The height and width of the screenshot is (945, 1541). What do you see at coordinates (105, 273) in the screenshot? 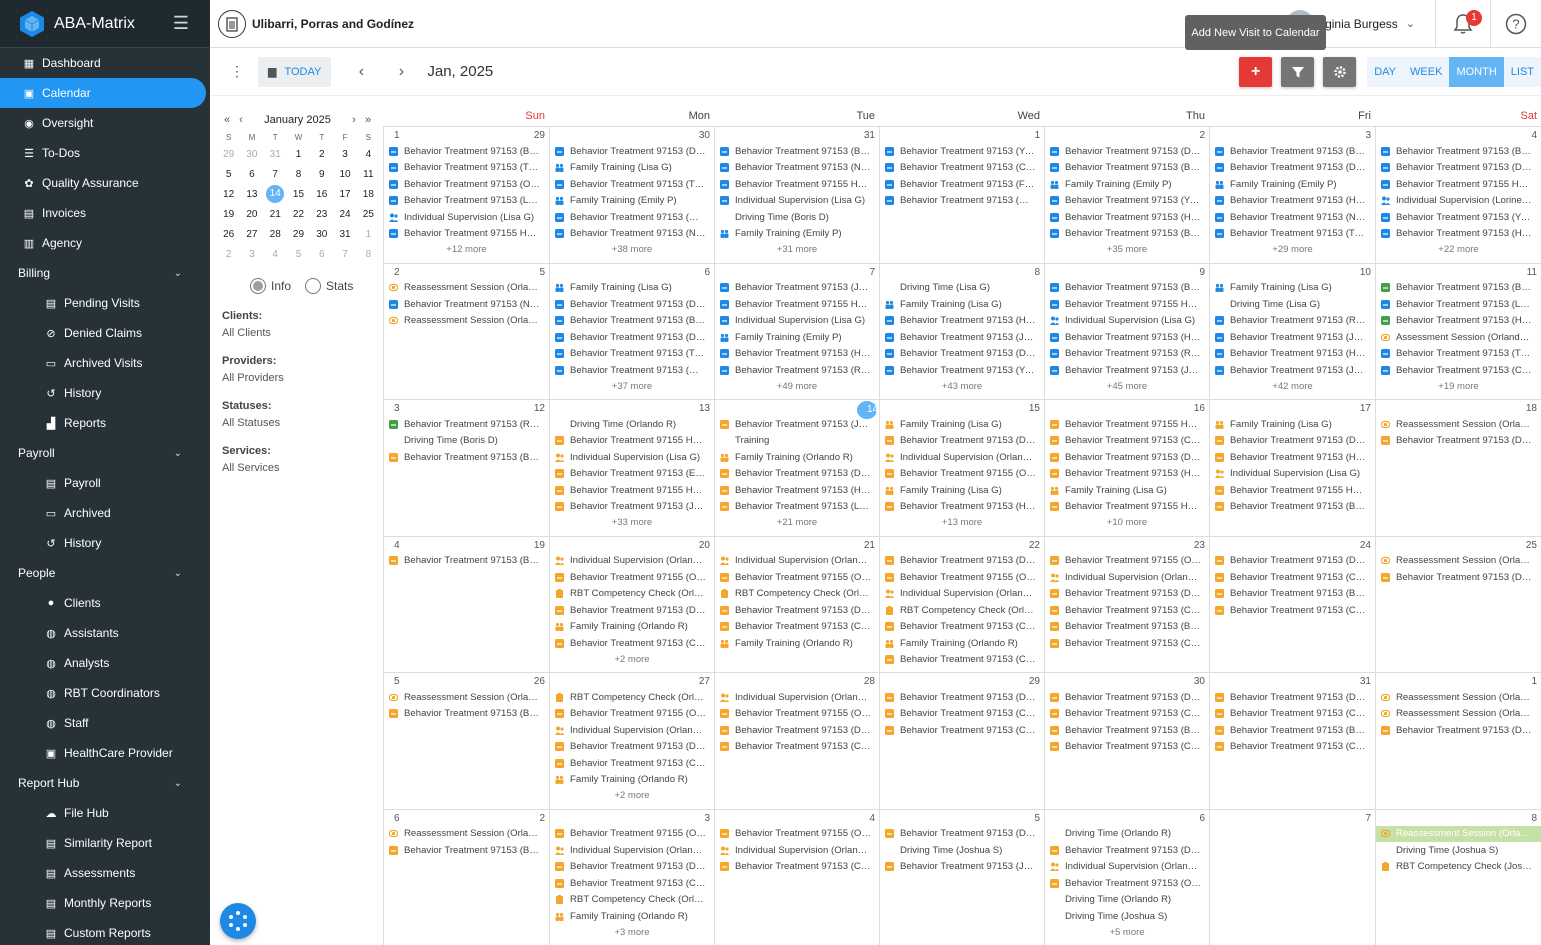
I see `nav-section-billing: Billing ⌄` at bounding box center [105, 273].